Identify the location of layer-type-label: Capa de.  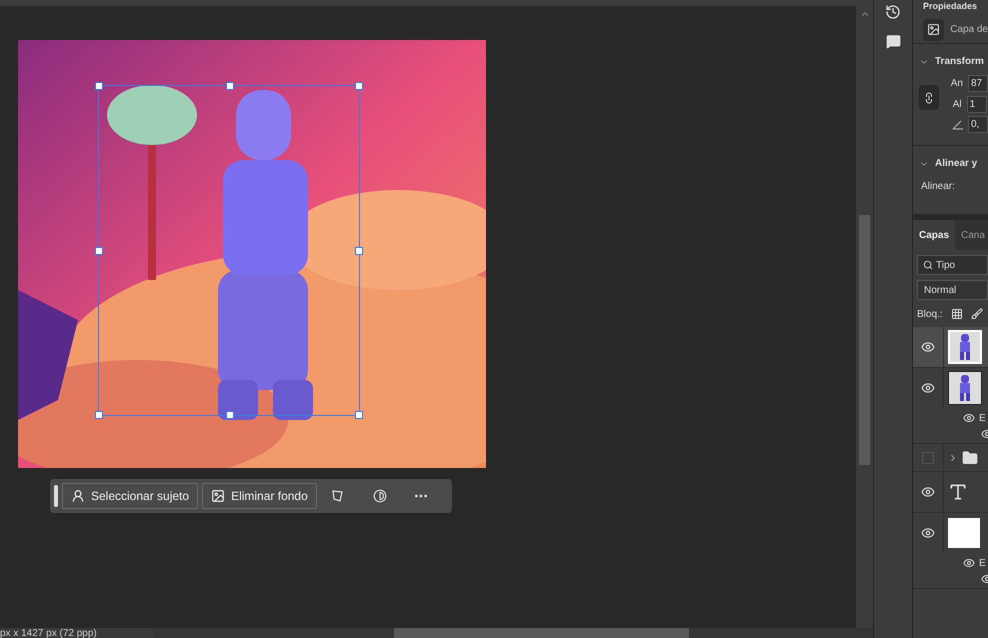
(969, 30).